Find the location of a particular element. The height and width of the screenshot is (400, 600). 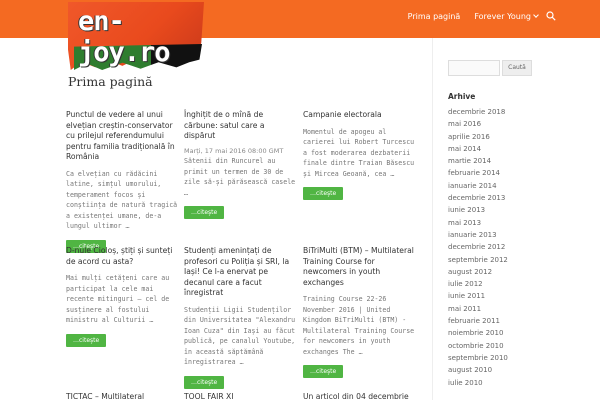

archive-link: mai 2011 is located at coordinates (478, 309).